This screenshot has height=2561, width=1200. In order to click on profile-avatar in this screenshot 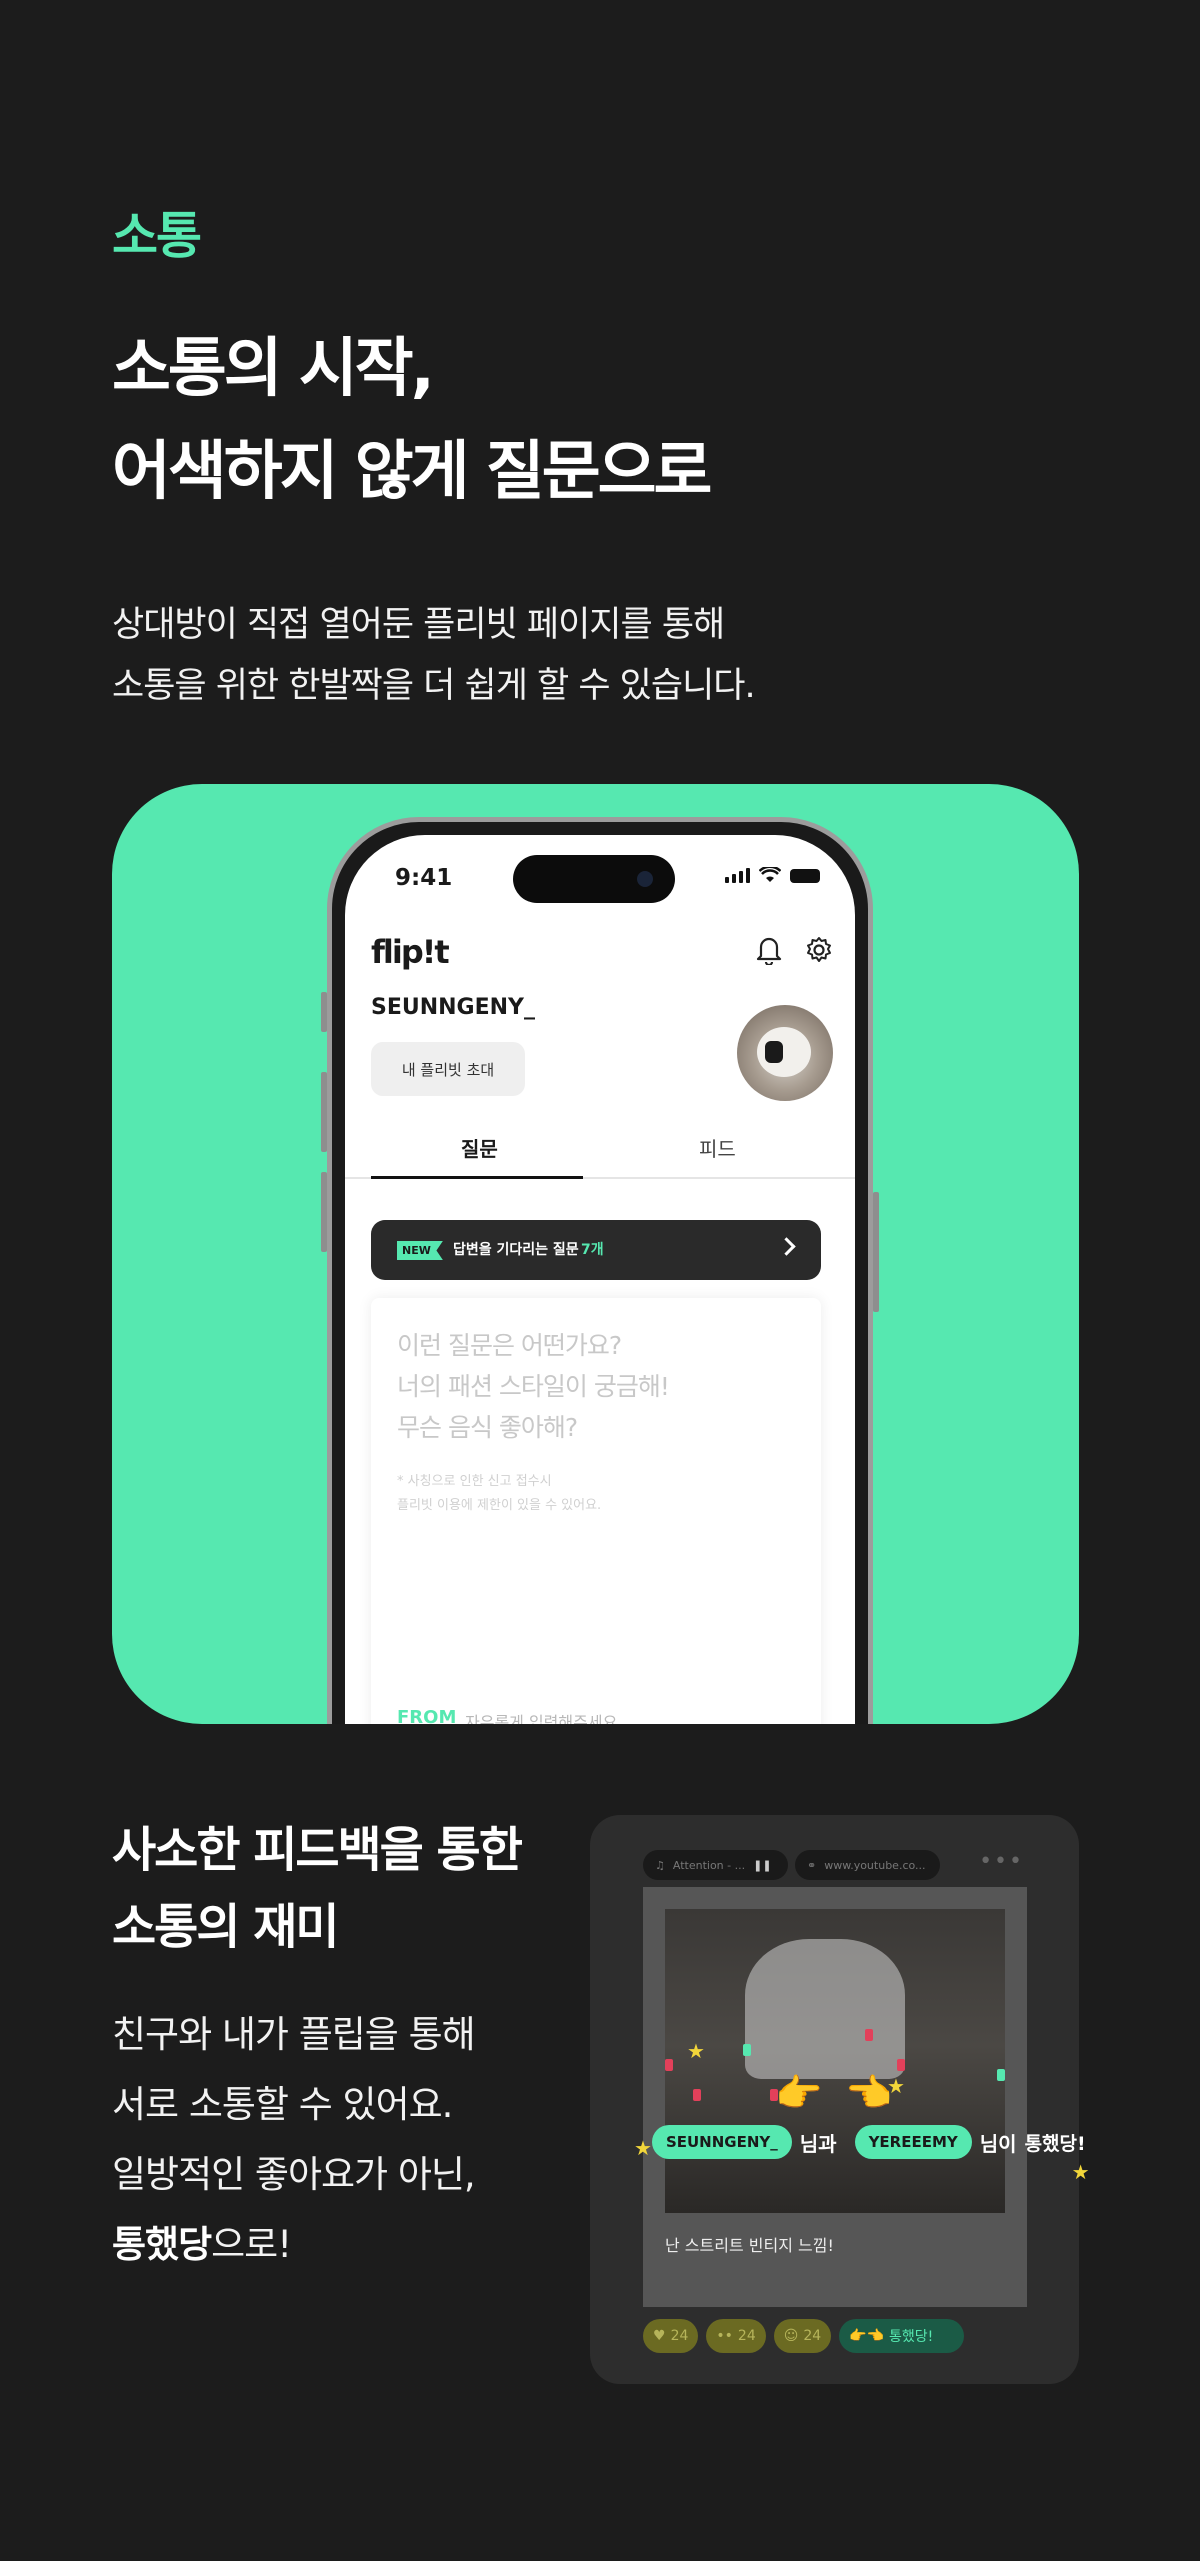, I will do `click(785, 1053)`.